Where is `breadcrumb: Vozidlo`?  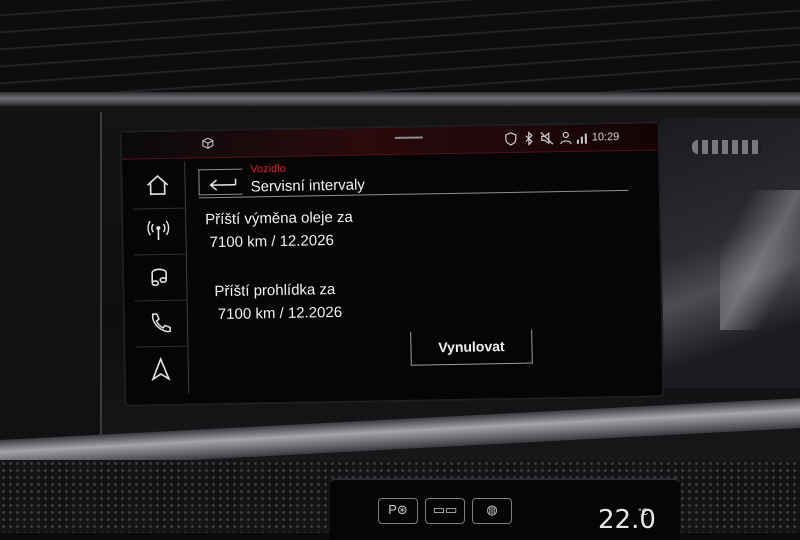 breadcrumb: Vozidlo is located at coordinates (268, 169).